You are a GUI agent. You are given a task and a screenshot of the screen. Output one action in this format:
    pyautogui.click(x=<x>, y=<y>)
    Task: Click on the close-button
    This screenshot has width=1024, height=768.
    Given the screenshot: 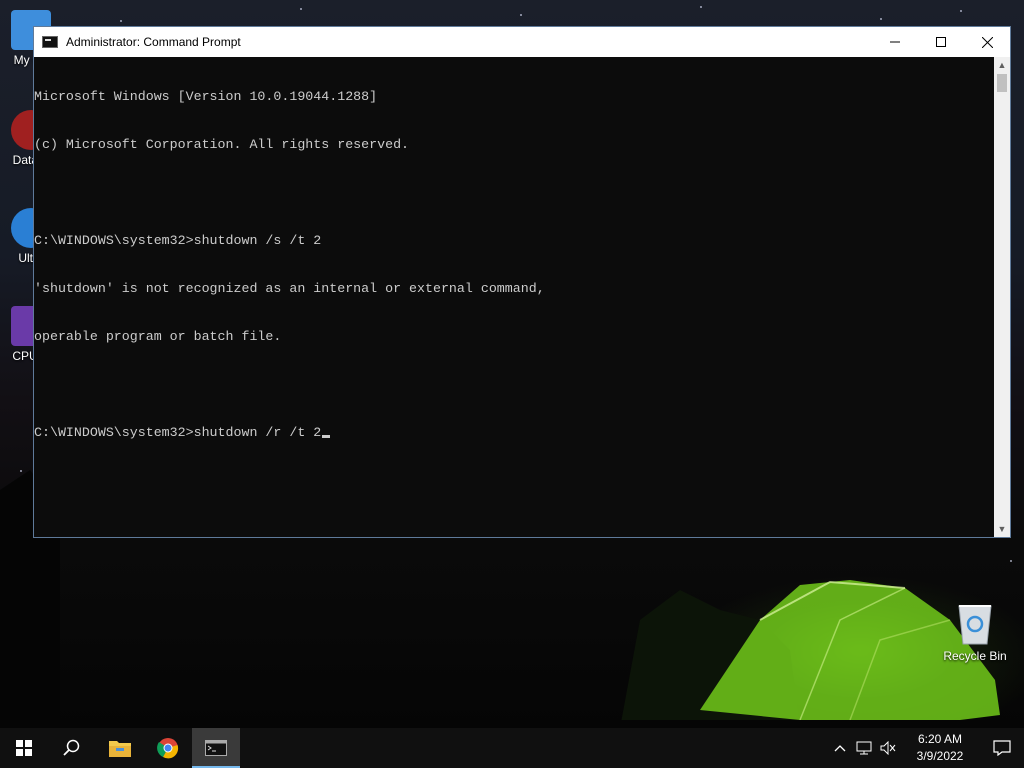 What is the action you would take?
    pyautogui.click(x=987, y=42)
    